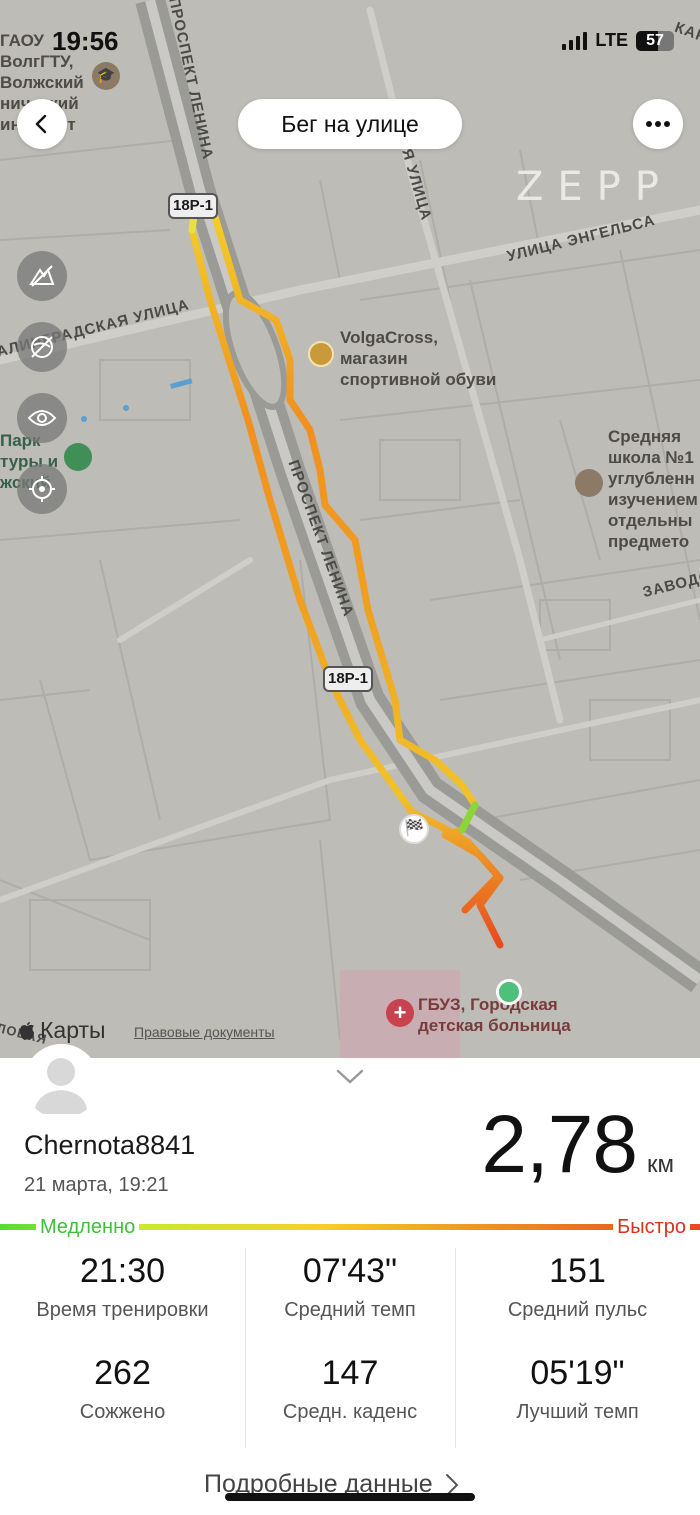 This screenshot has width=700, height=1515. I want to click on locate-button, so click(42, 489).